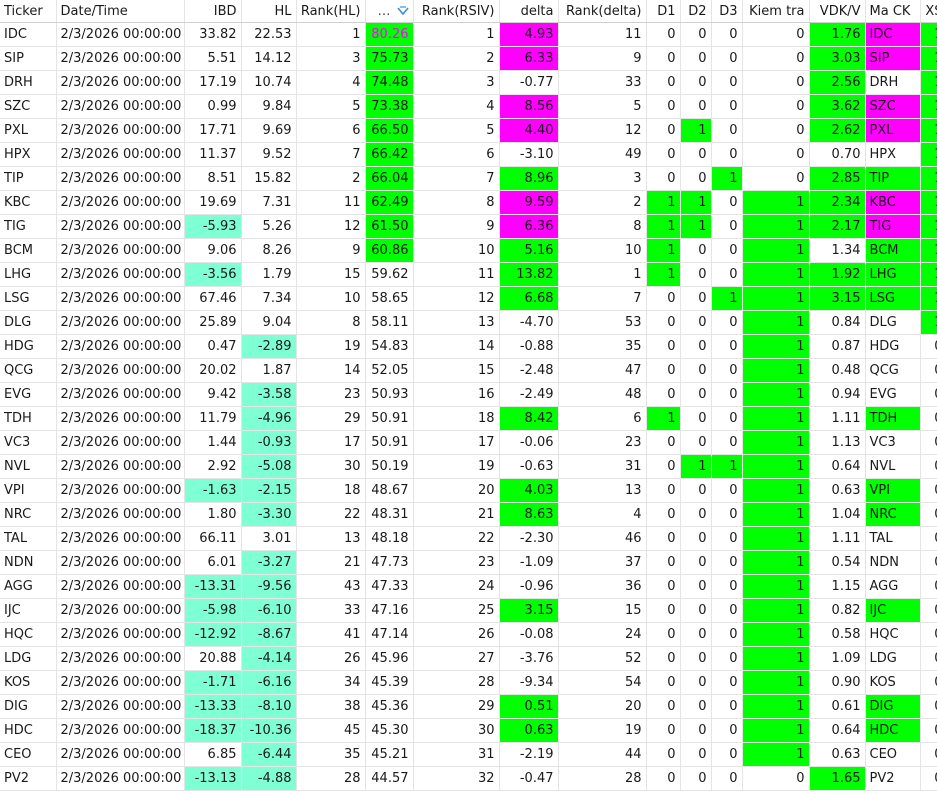 Image resolution: width=937 pixels, height=794 pixels. Describe the element at coordinates (28, 682) in the screenshot. I see `cell-ticker: KOS` at that location.